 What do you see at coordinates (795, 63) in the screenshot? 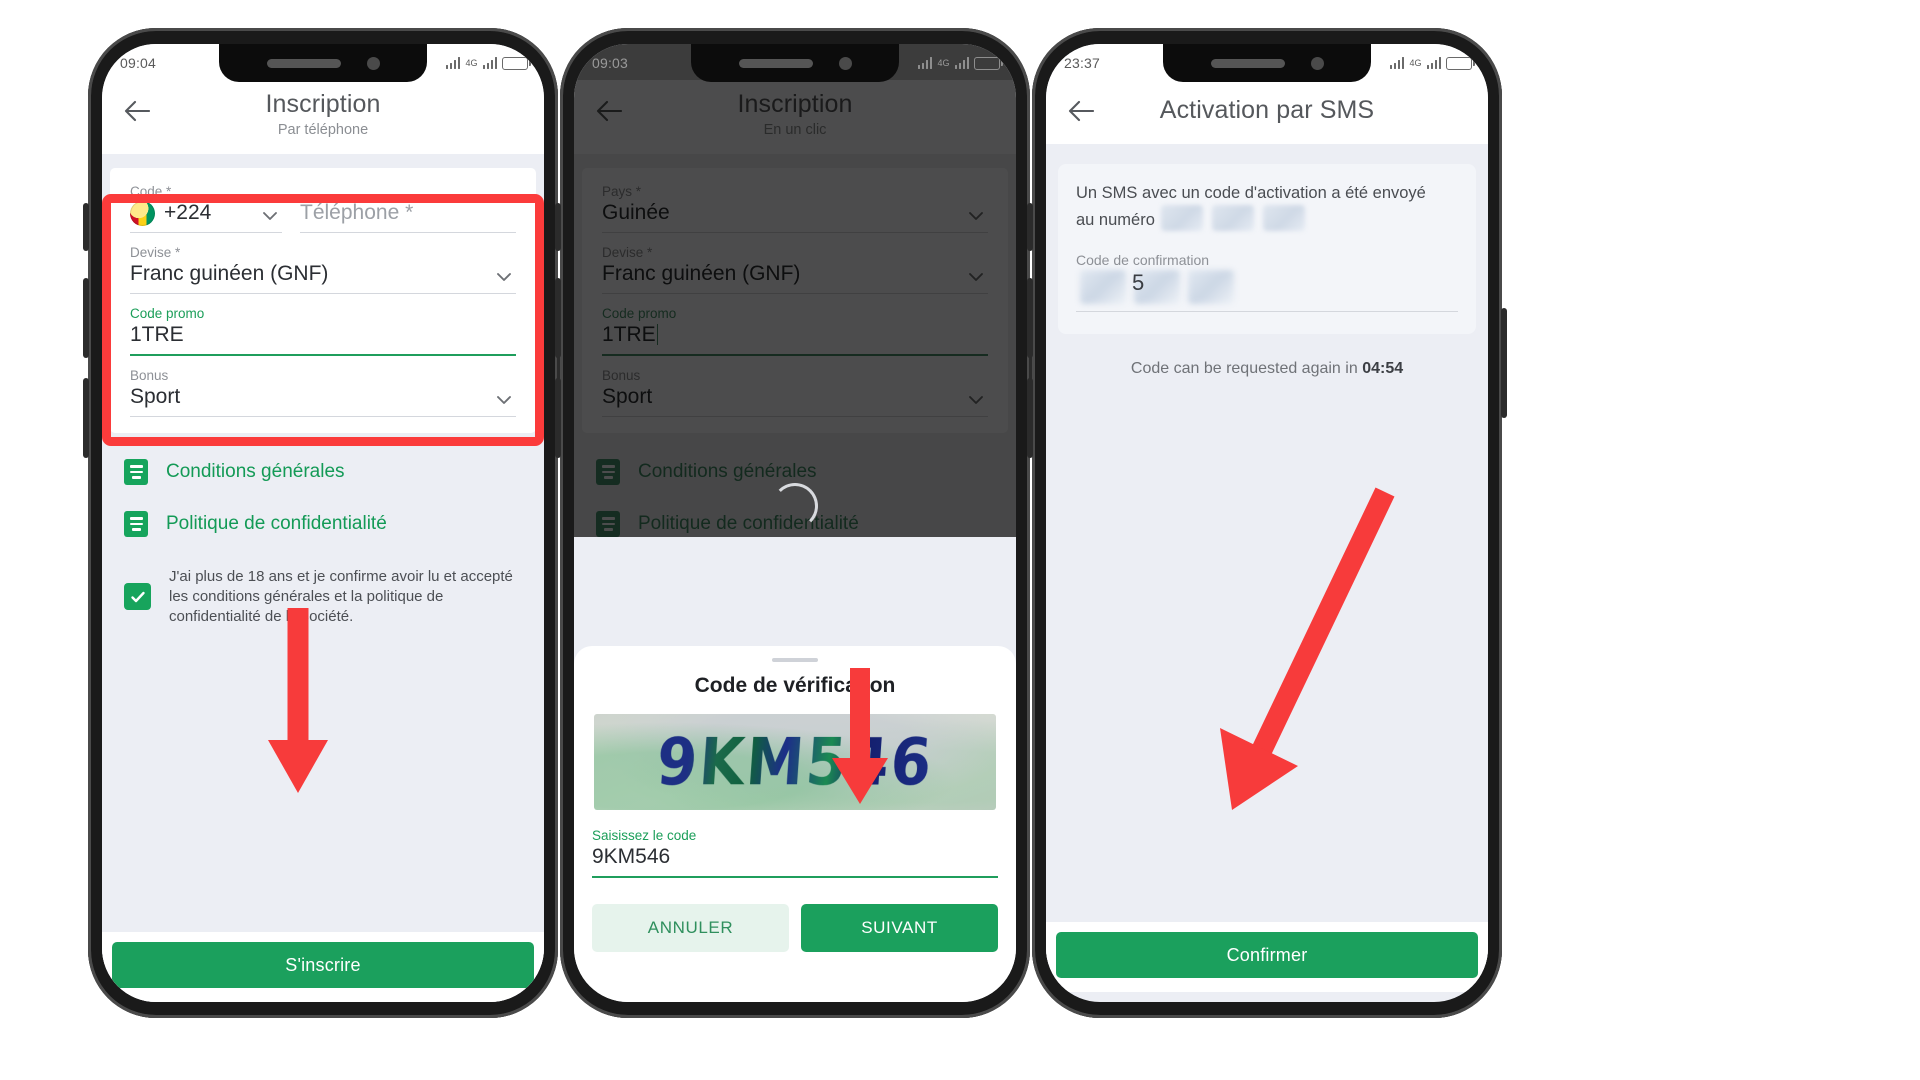
I see `phone2-notch` at bounding box center [795, 63].